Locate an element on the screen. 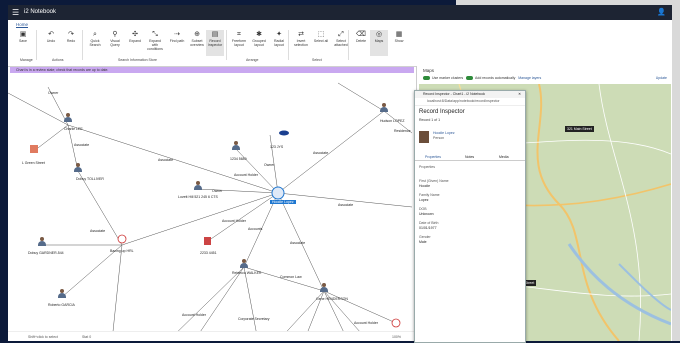 The height and width of the screenshot is (343, 680). graph-label: 2233 4451 is located at coordinates (208, 253).